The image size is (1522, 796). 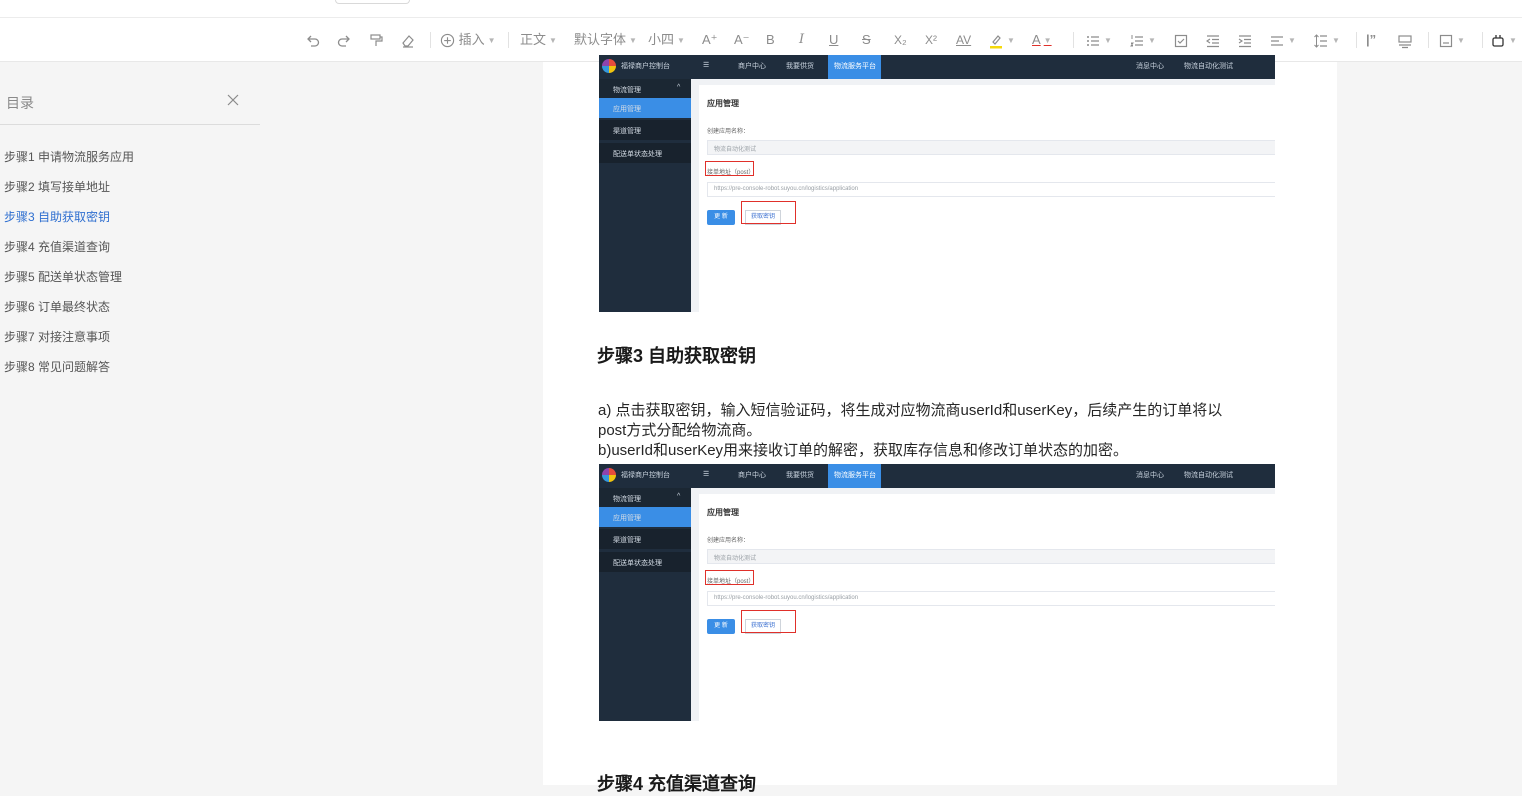 What do you see at coordinates (728, 541) in the screenshot?
I see `screenshot-label: 创建应用名称：` at bounding box center [728, 541].